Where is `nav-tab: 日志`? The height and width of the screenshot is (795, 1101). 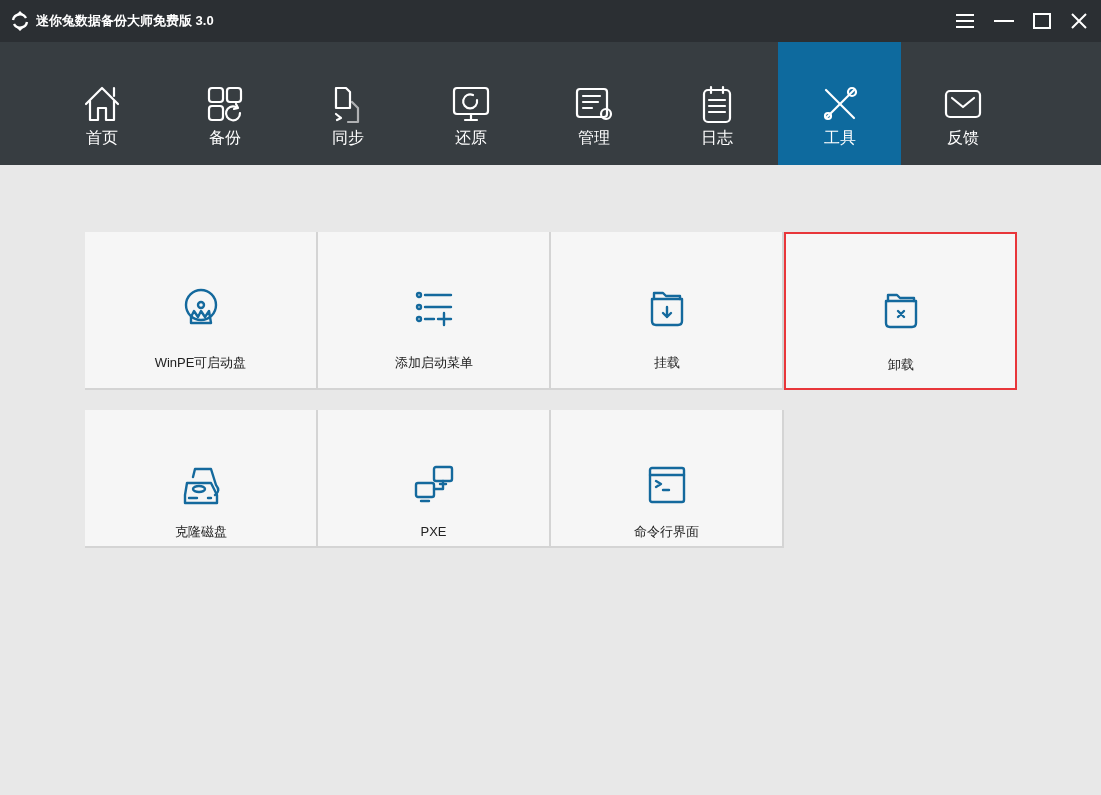 nav-tab: 日志 is located at coordinates (716, 103).